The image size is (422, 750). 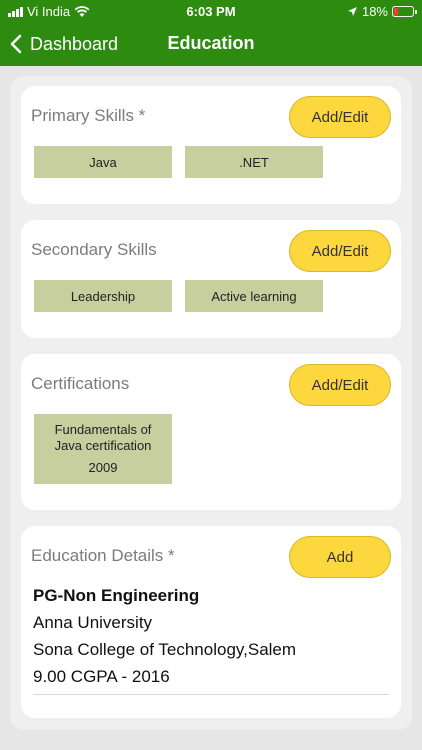 I want to click on education-college: Sona College of Technology,Salem, so click(x=165, y=649).